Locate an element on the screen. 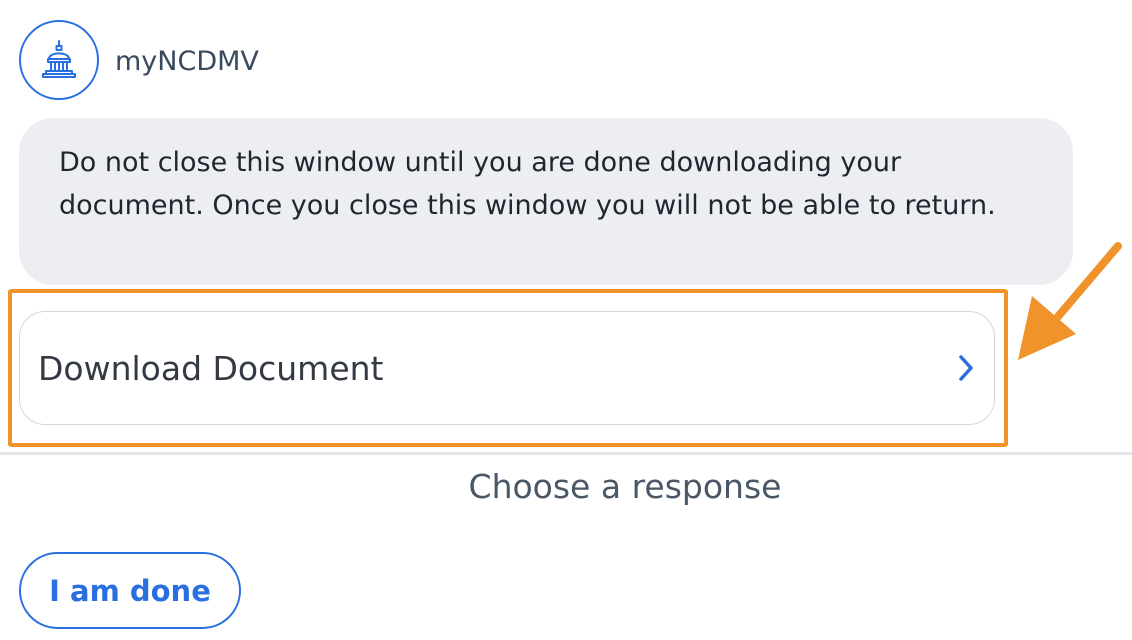 This screenshot has width=1132, height=640. choose-response-label: Choose a response is located at coordinates (625, 486).